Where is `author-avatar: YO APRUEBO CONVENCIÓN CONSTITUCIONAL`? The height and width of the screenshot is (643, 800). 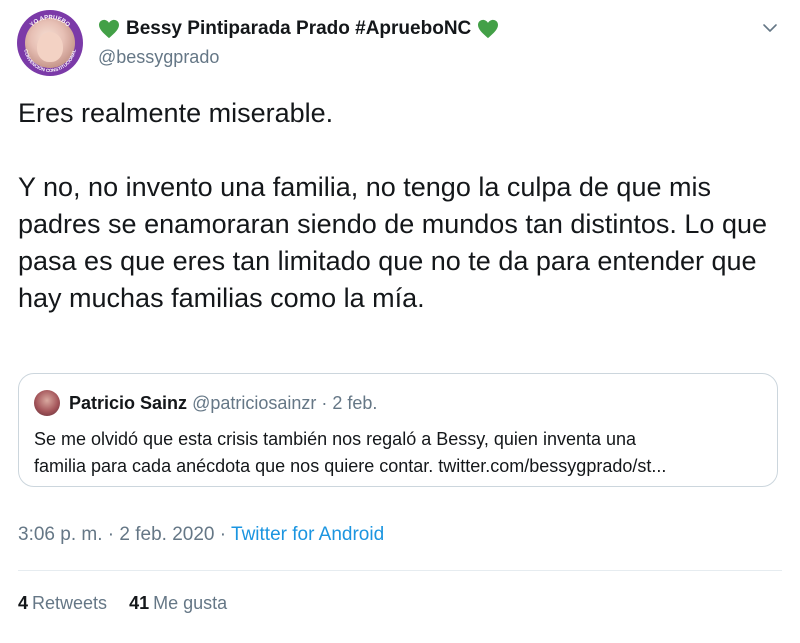
author-avatar: YO APRUEBO CONVENCIÓN CONSTITUCIONAL is located at coordinates (50, 43).